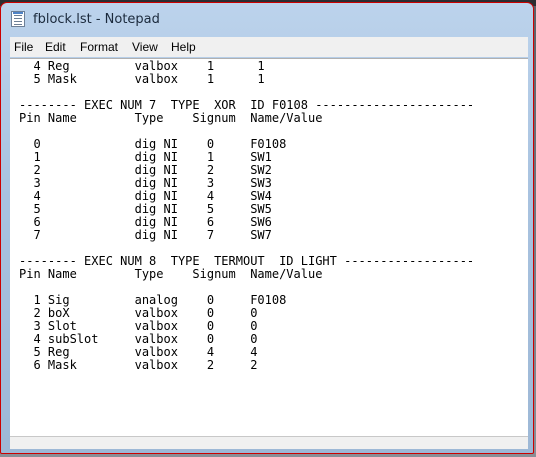  What do you see at coordinates (99, 47) in the screenshot?
I see `menu-format: Format` at bounding box center [99, 47].